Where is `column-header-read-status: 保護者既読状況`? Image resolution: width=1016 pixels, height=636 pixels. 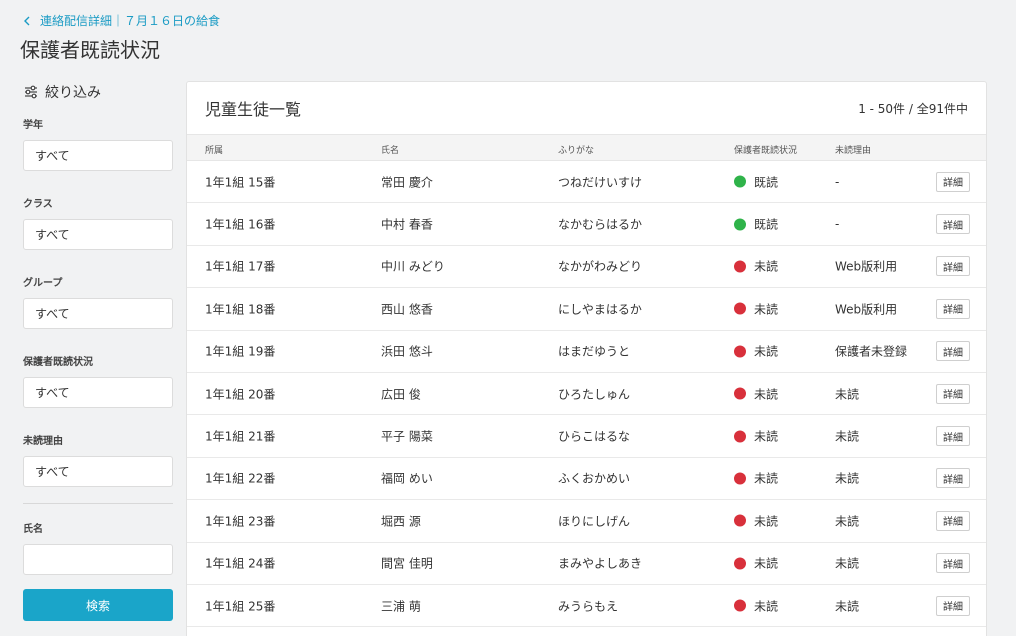
column-header-read-status: 保護者既読状況 is located at coordinates (766, 151).